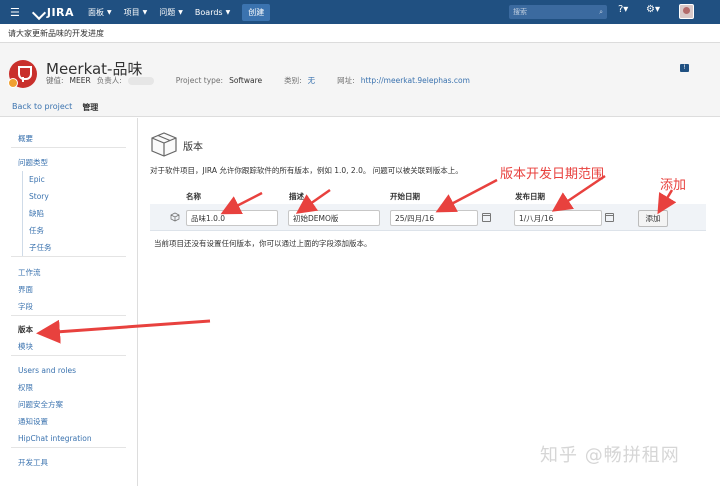  What do you see at coordinates (263, 243) in the screenshot?
I see `empty-message: 当前项目还没有设置任何版本，你可以通过上面的字段添加版本。` at bounding box center [263, 243].